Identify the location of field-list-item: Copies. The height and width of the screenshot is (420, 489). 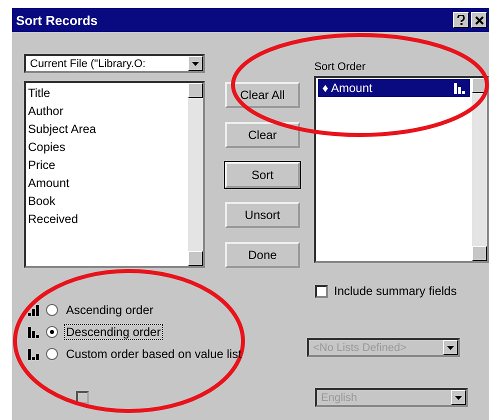
(107, 147).